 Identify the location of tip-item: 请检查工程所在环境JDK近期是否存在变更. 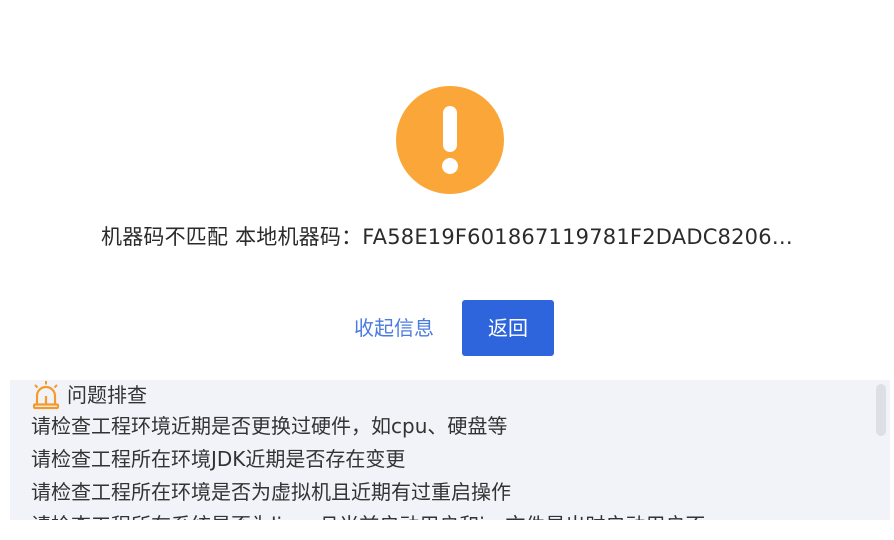
(218, 459).